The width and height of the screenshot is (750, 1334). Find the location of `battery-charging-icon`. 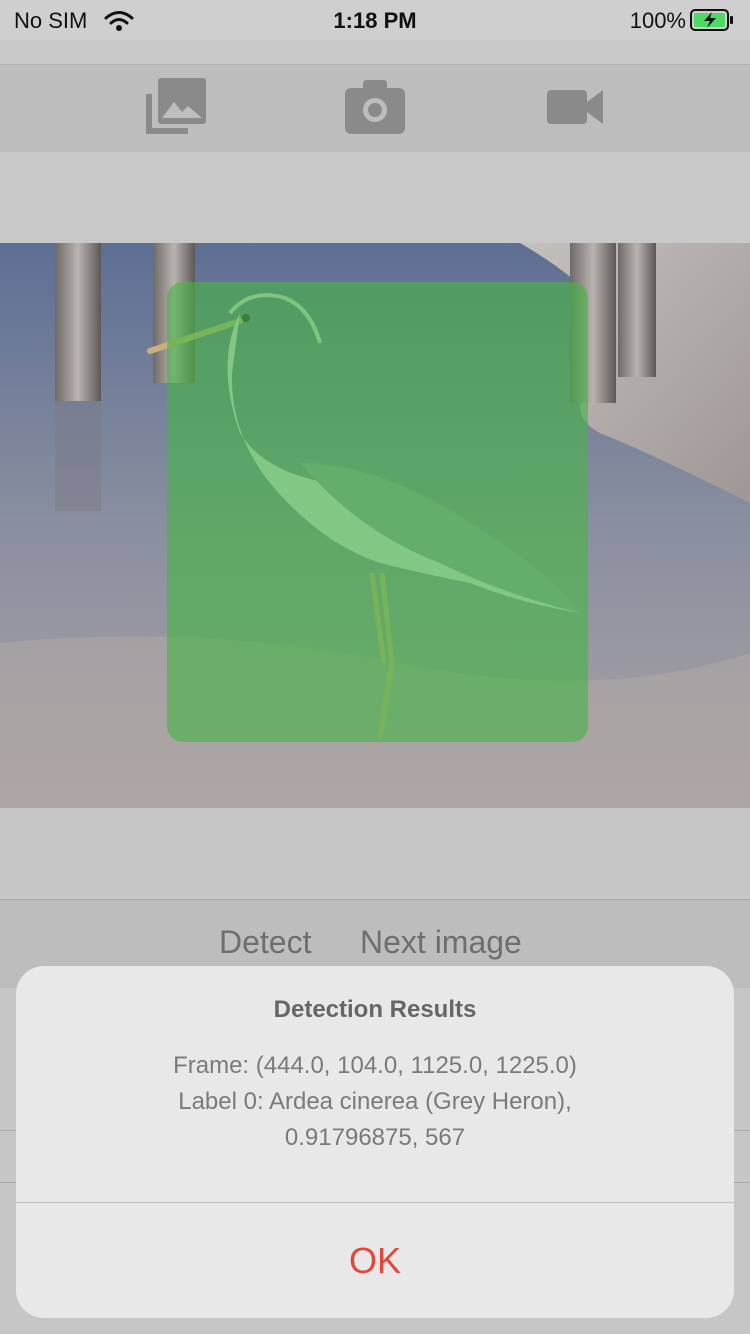

battery-charging-icon is located at coordinates (711, 20).